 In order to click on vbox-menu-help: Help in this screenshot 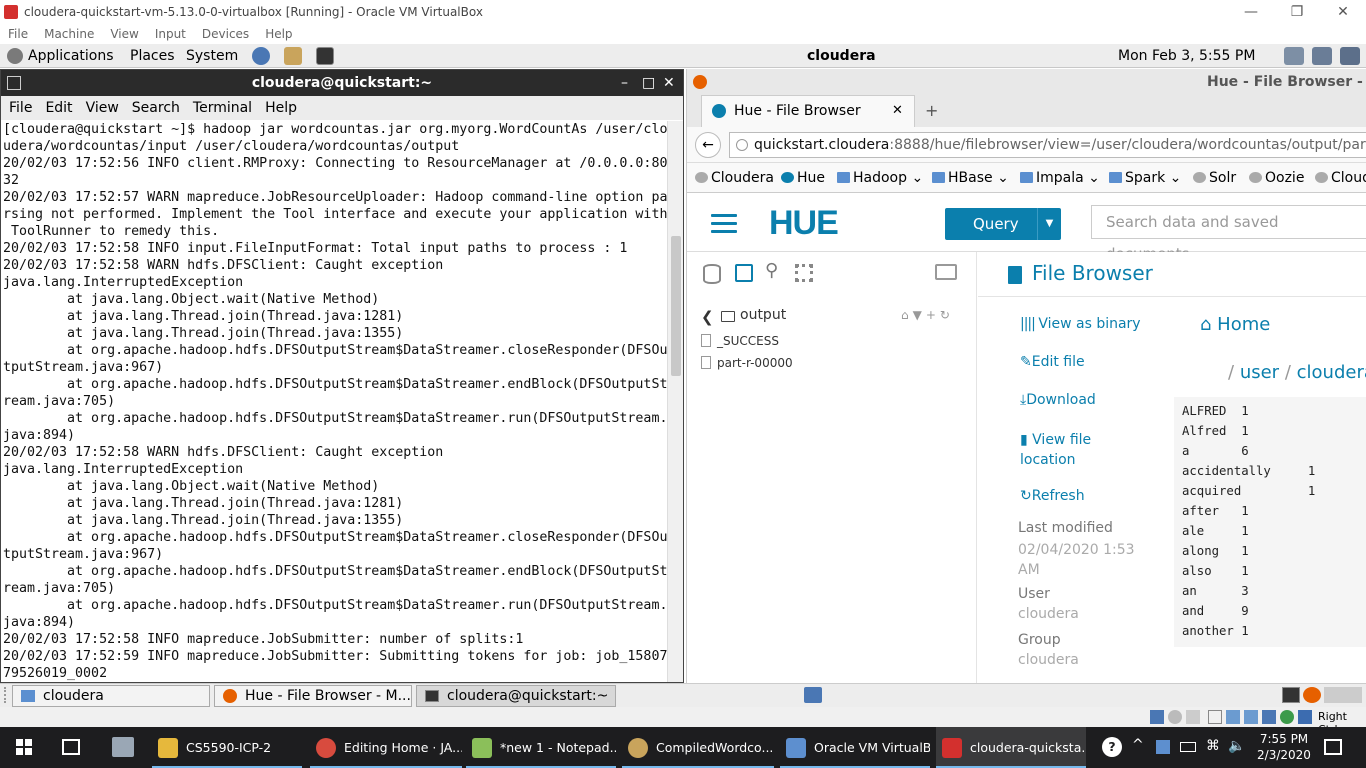, I will do `click(278, 34)`.